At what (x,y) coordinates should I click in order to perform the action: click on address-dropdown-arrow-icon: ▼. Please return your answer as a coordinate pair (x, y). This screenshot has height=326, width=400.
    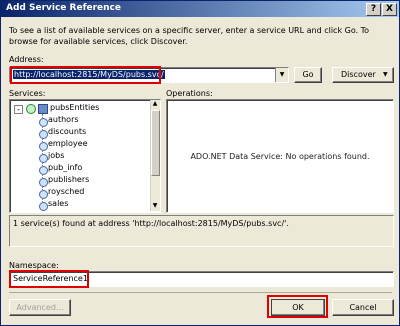
    Looking at the image, I should click on (281, 75).